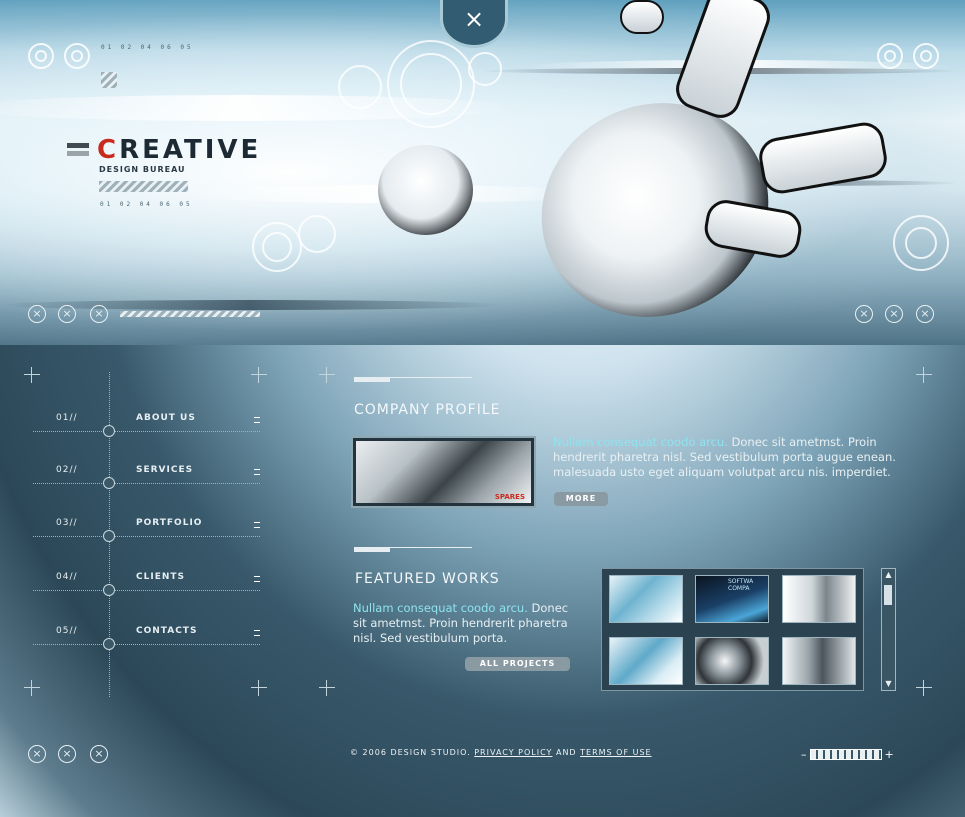 Image resolution: width=965 pixels, height=817 pixels. I want to click on thumb-caption: SPARES, so click(509, 497).